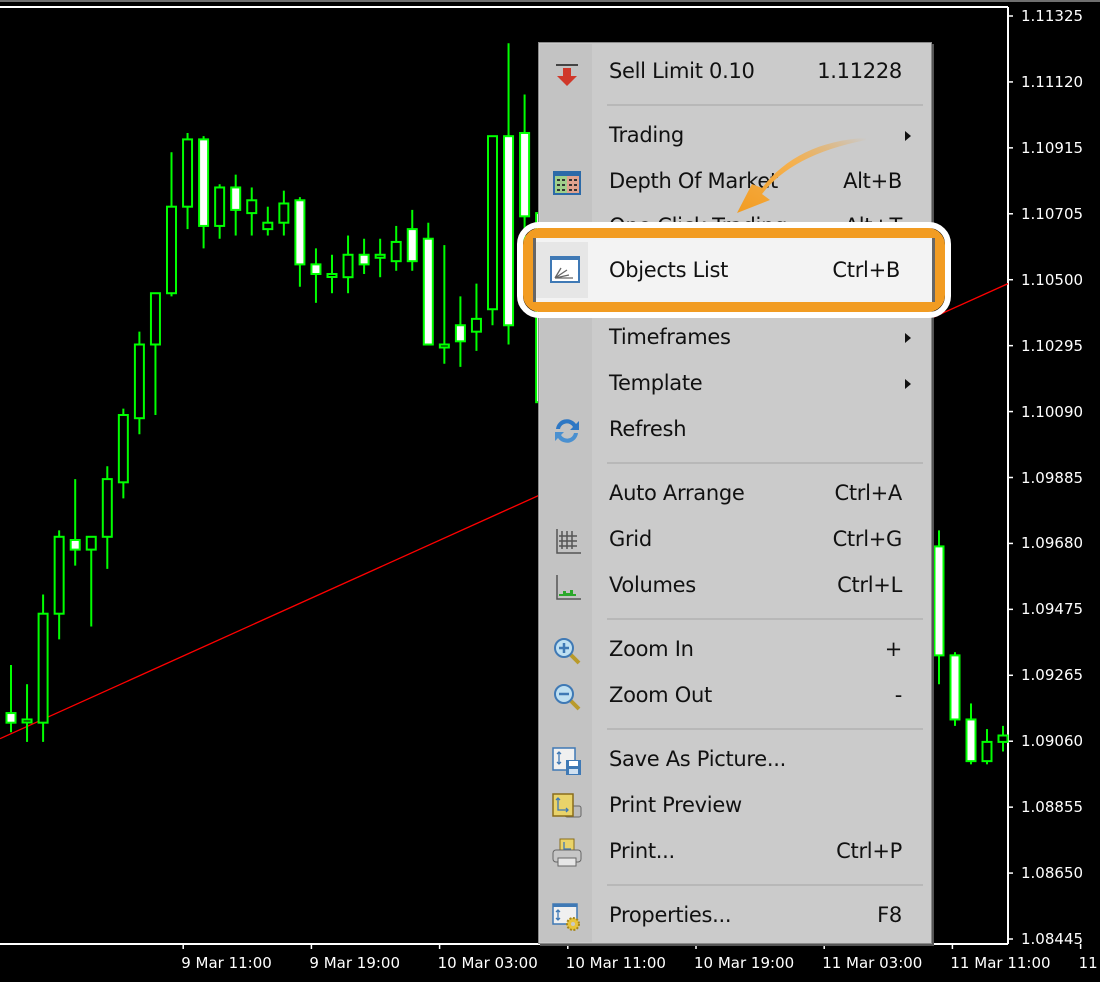 The width and height of the screenshot is (1100, 982). What do you see at coordinates (735, 136) in the screenshot?
I see `menu-item-trading: Trading` at bounding box center [735, 136].